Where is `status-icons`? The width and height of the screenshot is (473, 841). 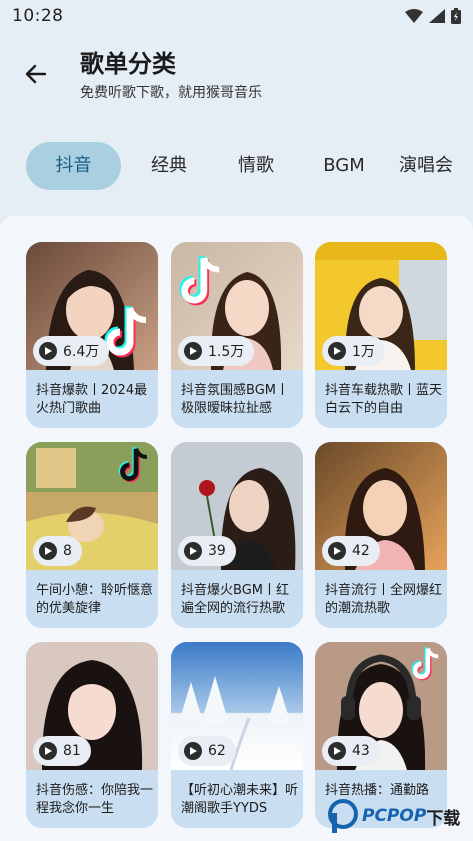
status-icons is located at coordinates (433, 16).